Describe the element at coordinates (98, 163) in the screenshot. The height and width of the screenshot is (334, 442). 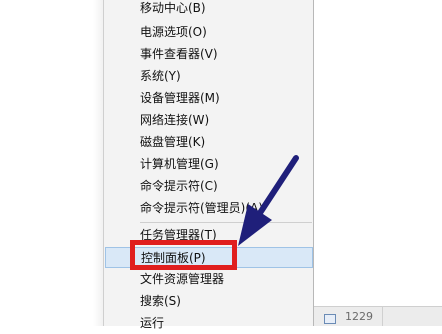
I see `background-shadow` at that location.